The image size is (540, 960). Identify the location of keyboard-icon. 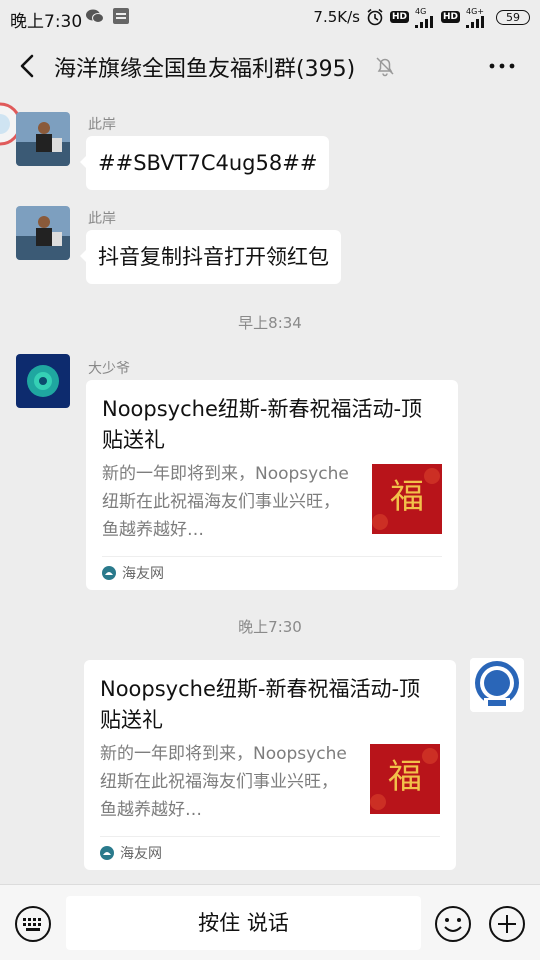
(33, 924).